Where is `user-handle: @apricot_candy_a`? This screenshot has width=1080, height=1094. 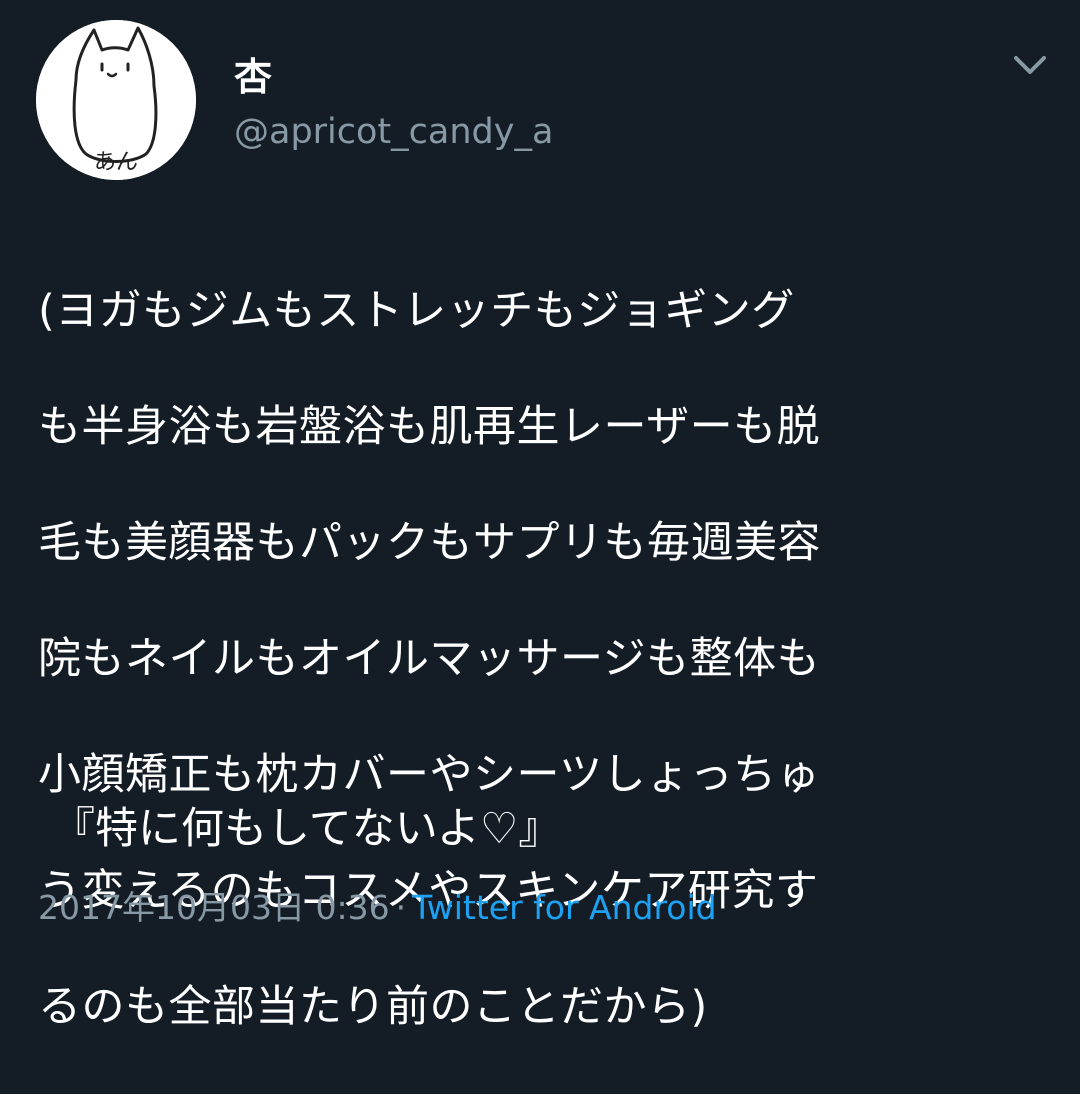
user-handle: @apricot_candy_a is located at coordinates (393, 132).